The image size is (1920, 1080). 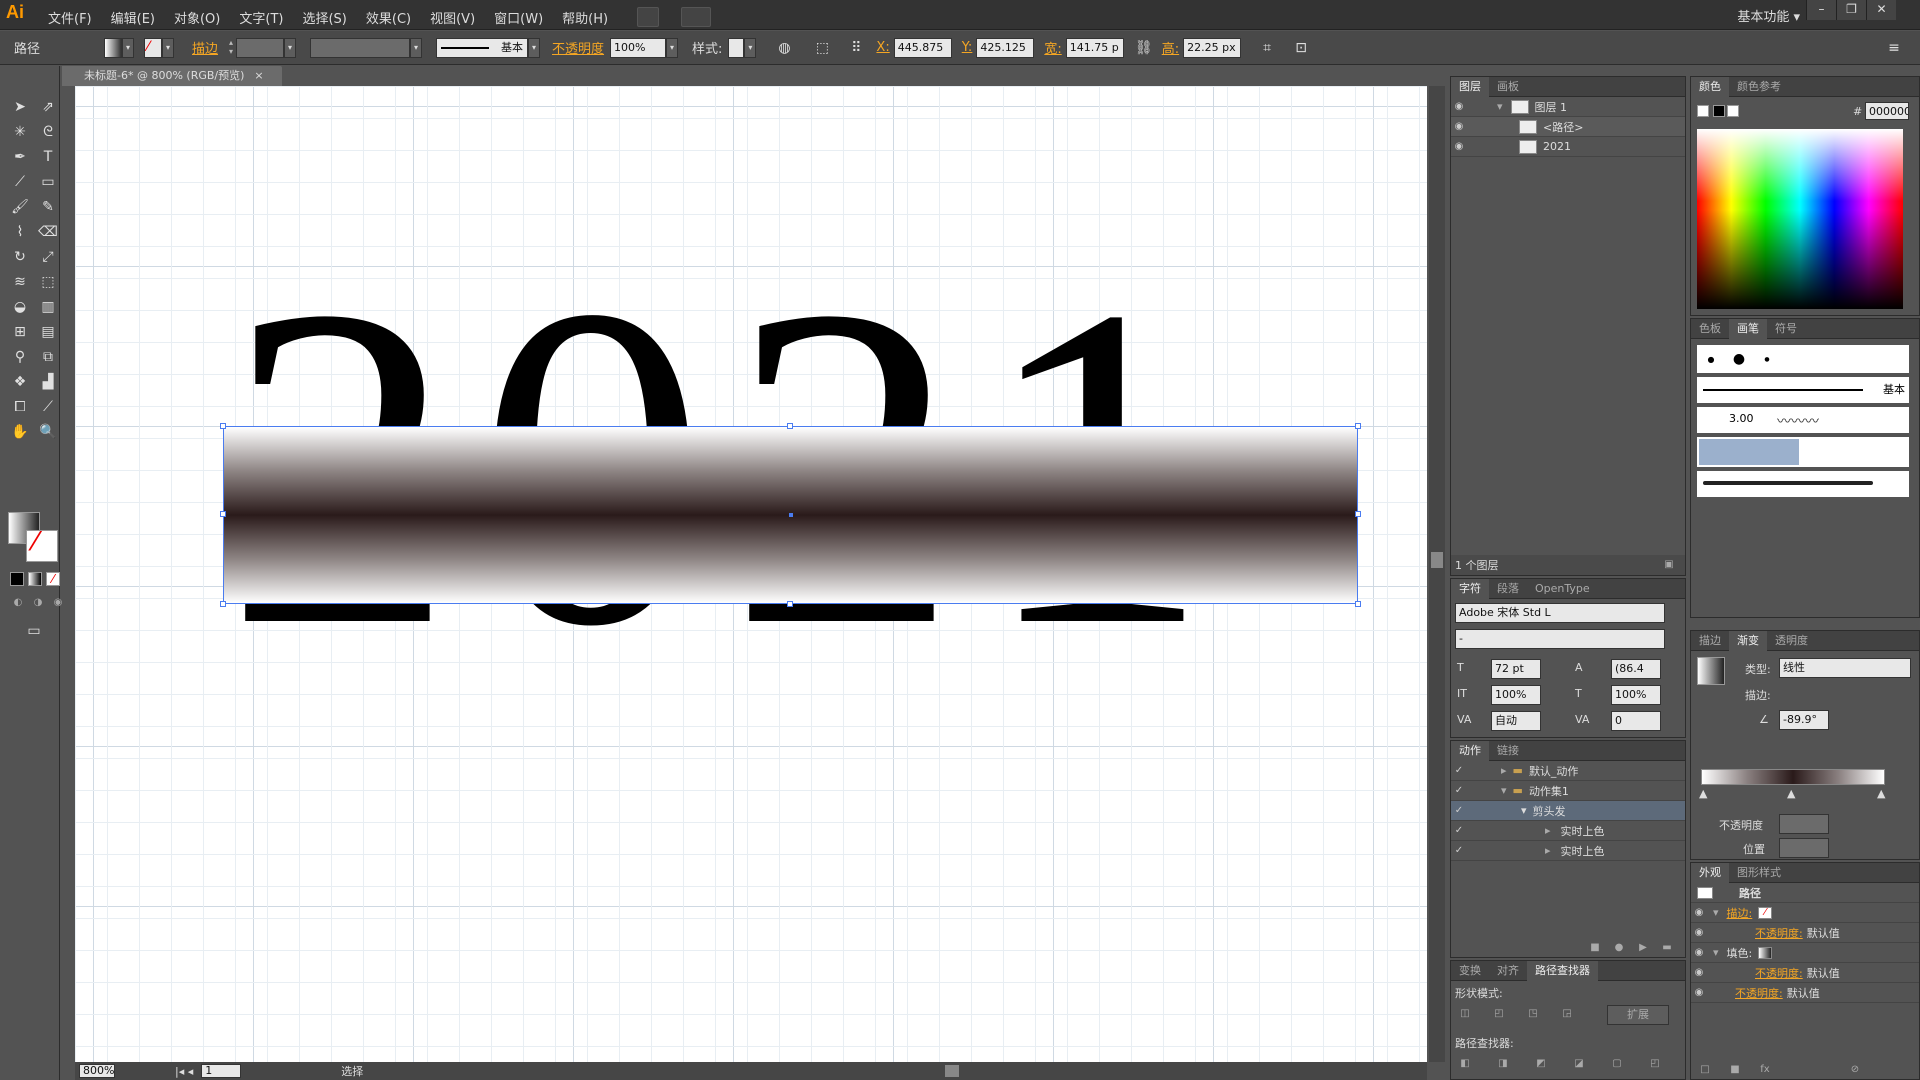 What do you see at coordinates (48, 407) in the screenshot?
I see `slice-tool-icon: ⟋` at bounding box center [48, 407].